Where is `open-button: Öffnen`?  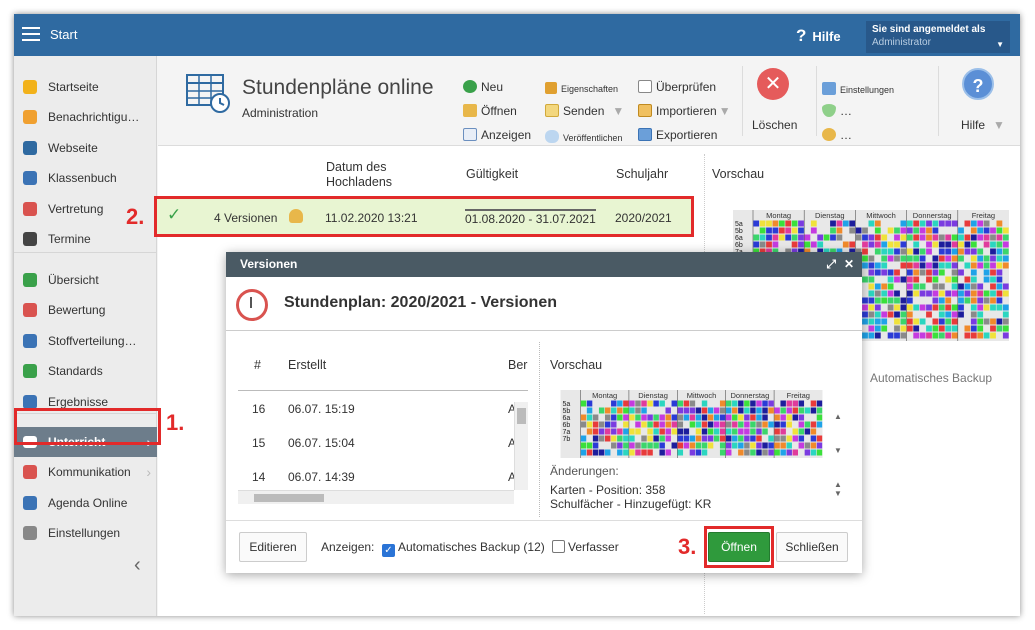 open-button: Öffnen is located at coordinates (490, 111).